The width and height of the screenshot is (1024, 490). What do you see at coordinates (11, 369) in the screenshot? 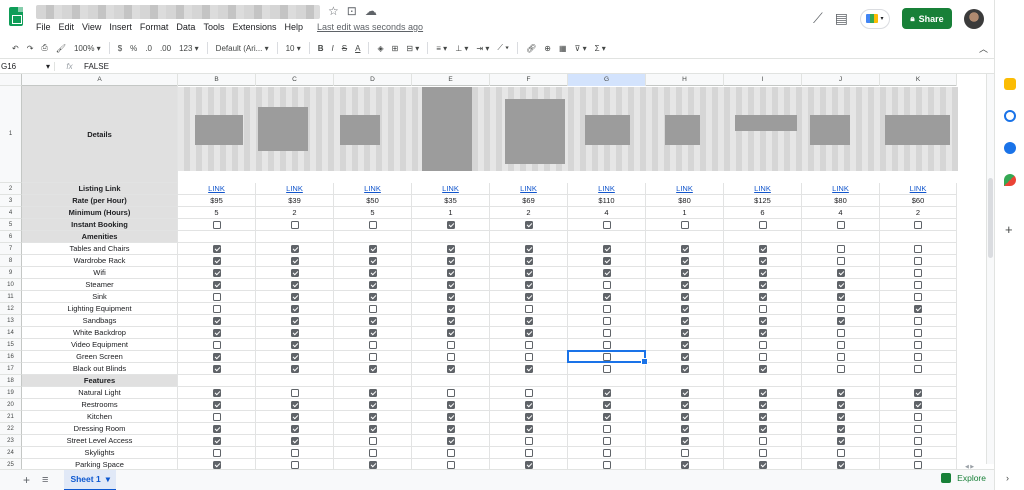
I see `row-header: 17` at bounding box center [11, 369].